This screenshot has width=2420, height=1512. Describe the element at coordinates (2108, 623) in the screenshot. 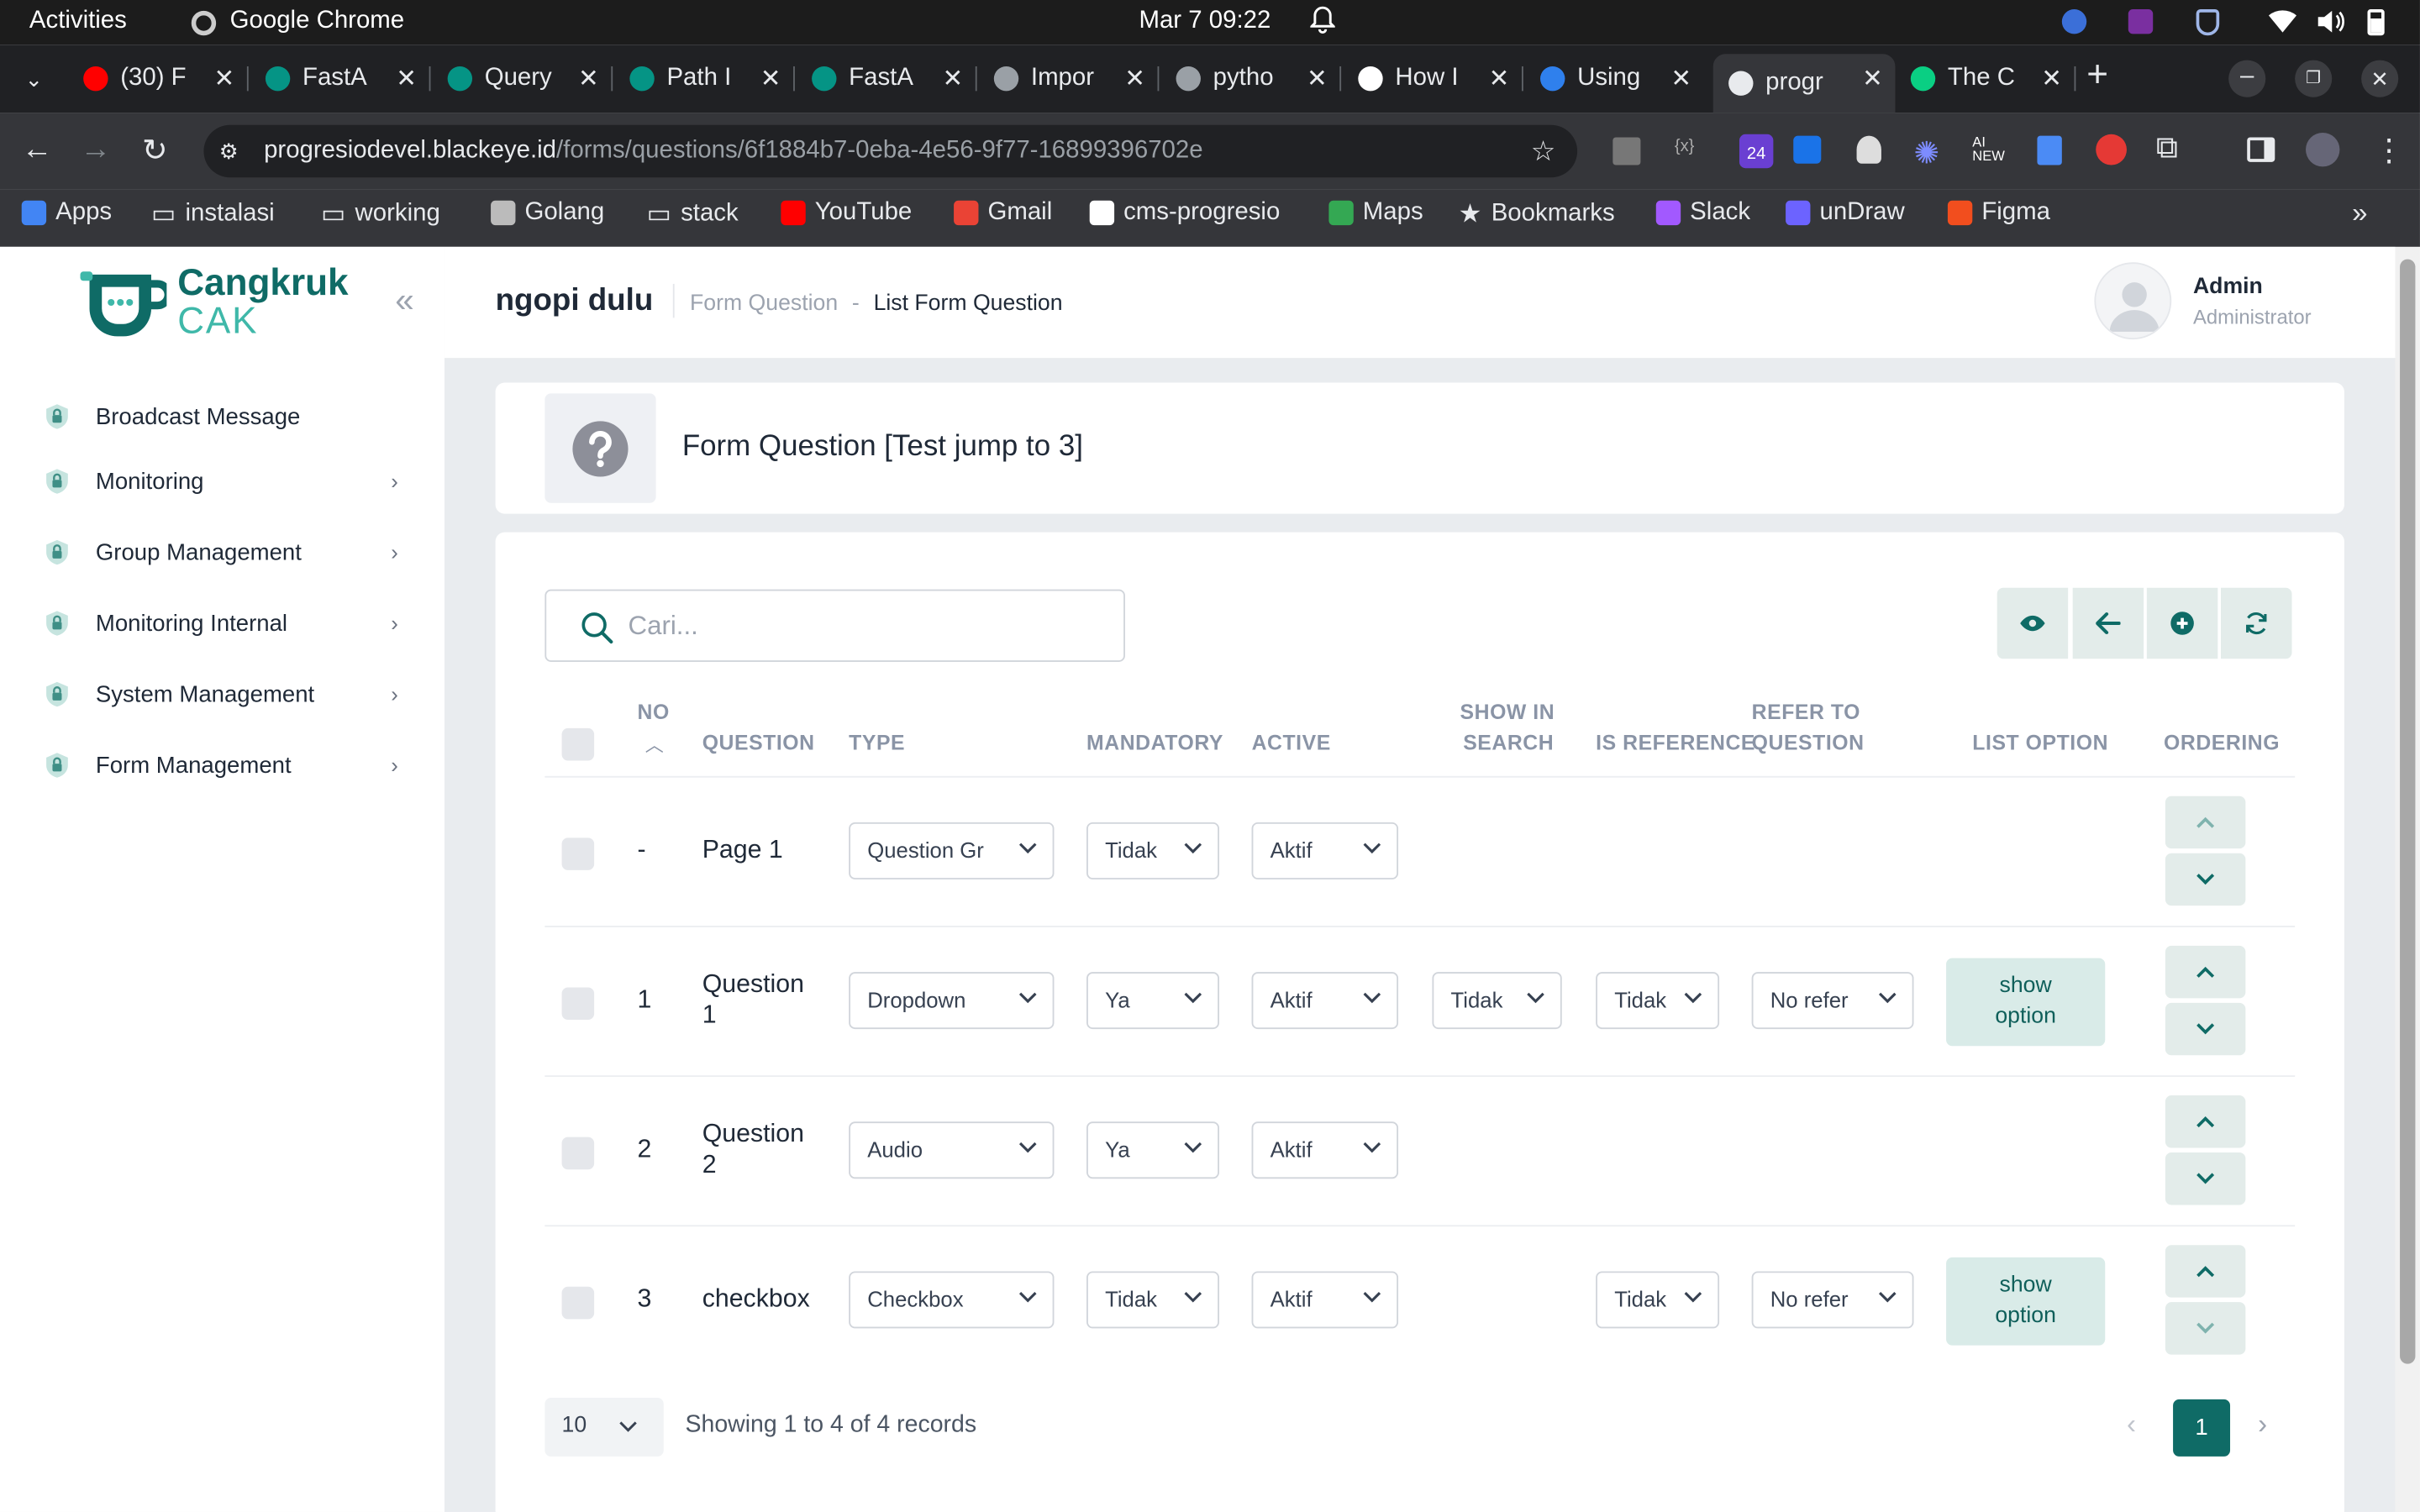

I see `back-button` at that location.